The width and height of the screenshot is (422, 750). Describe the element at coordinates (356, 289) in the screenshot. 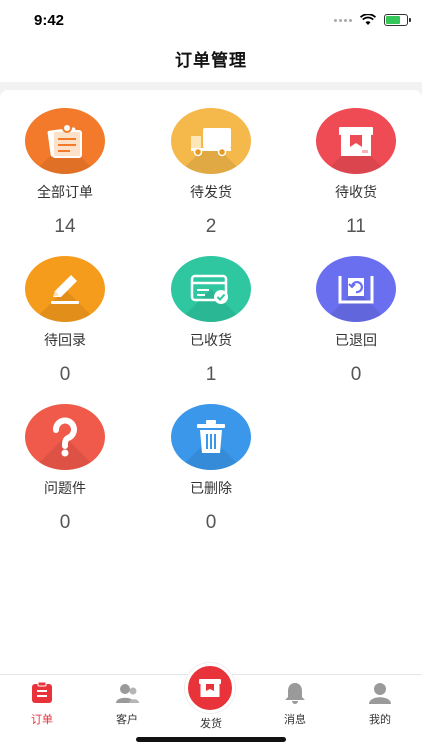

I see `return-tray-icon` at that location.